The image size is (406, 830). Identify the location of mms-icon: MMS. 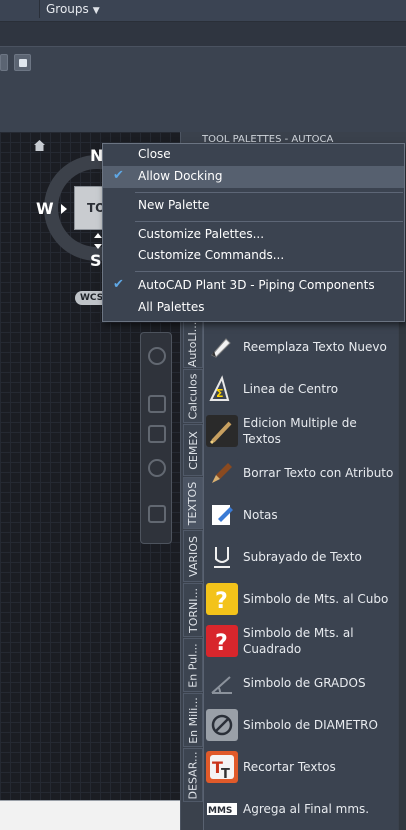
(222, 809).